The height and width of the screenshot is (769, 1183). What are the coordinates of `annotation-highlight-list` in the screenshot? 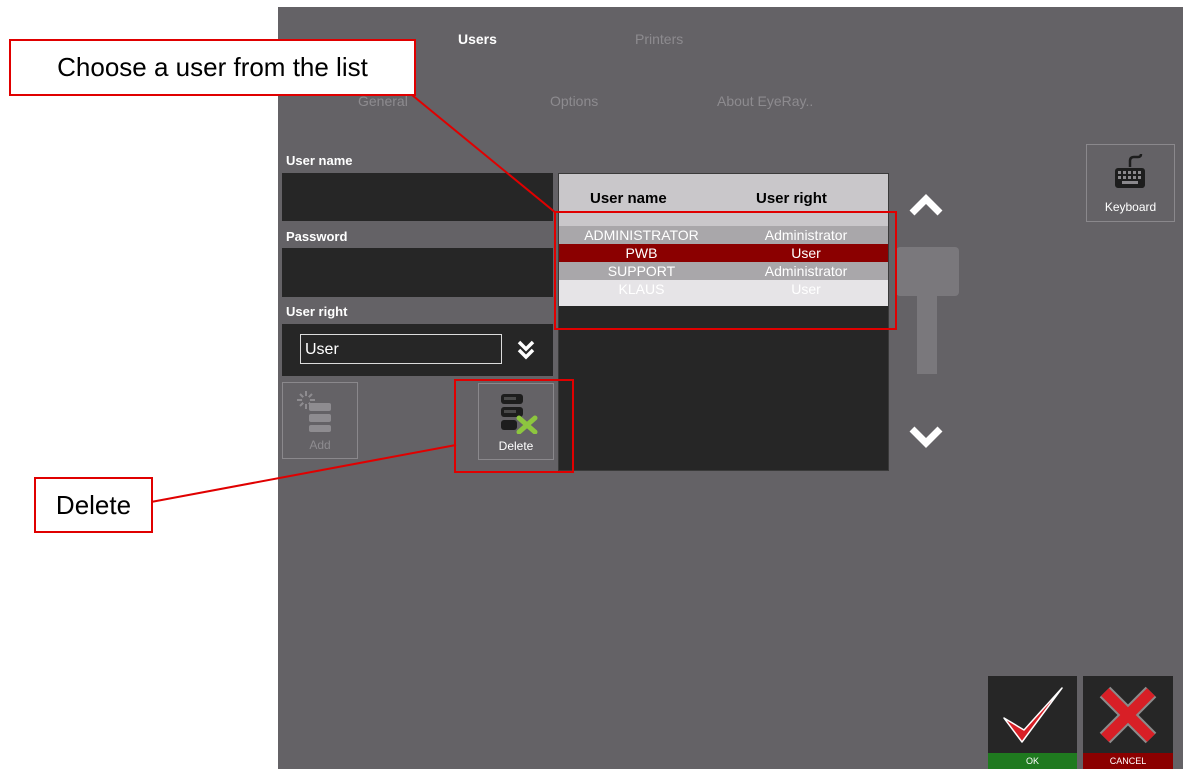 It's located at (725, 270).